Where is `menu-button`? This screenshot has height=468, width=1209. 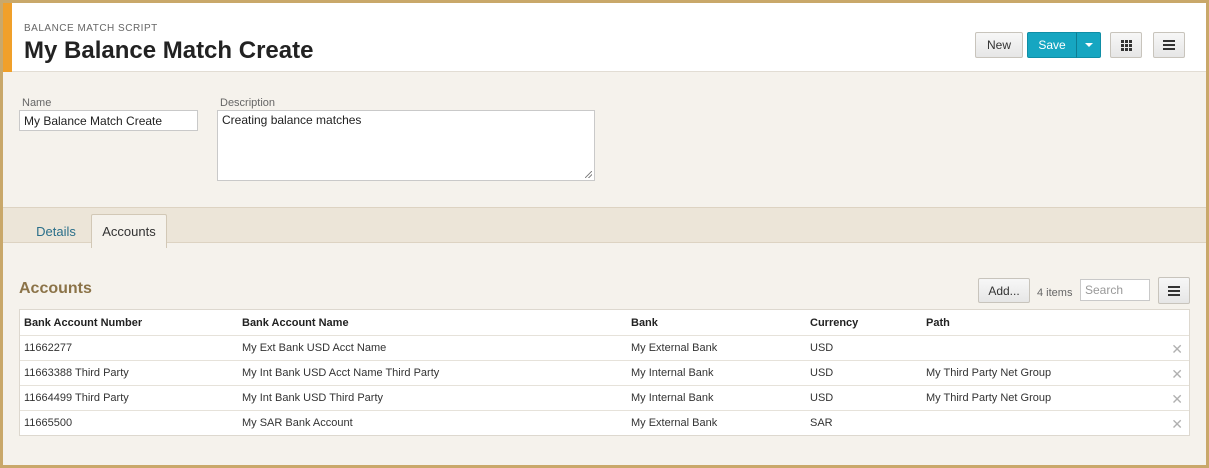 menu-button is located at coordinates (1169, 45).